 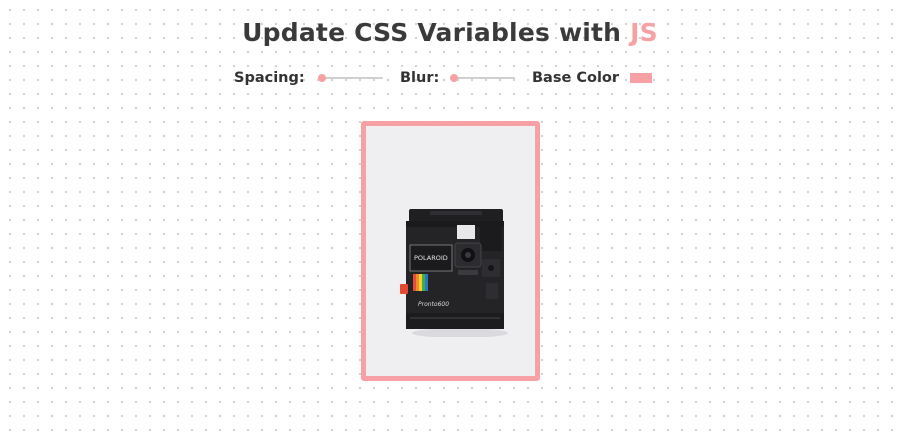 What do you see at coordinates (269, 78) in the screenshot?
I see `spacing-label: Spacing:` at bounding box center [269, 78].